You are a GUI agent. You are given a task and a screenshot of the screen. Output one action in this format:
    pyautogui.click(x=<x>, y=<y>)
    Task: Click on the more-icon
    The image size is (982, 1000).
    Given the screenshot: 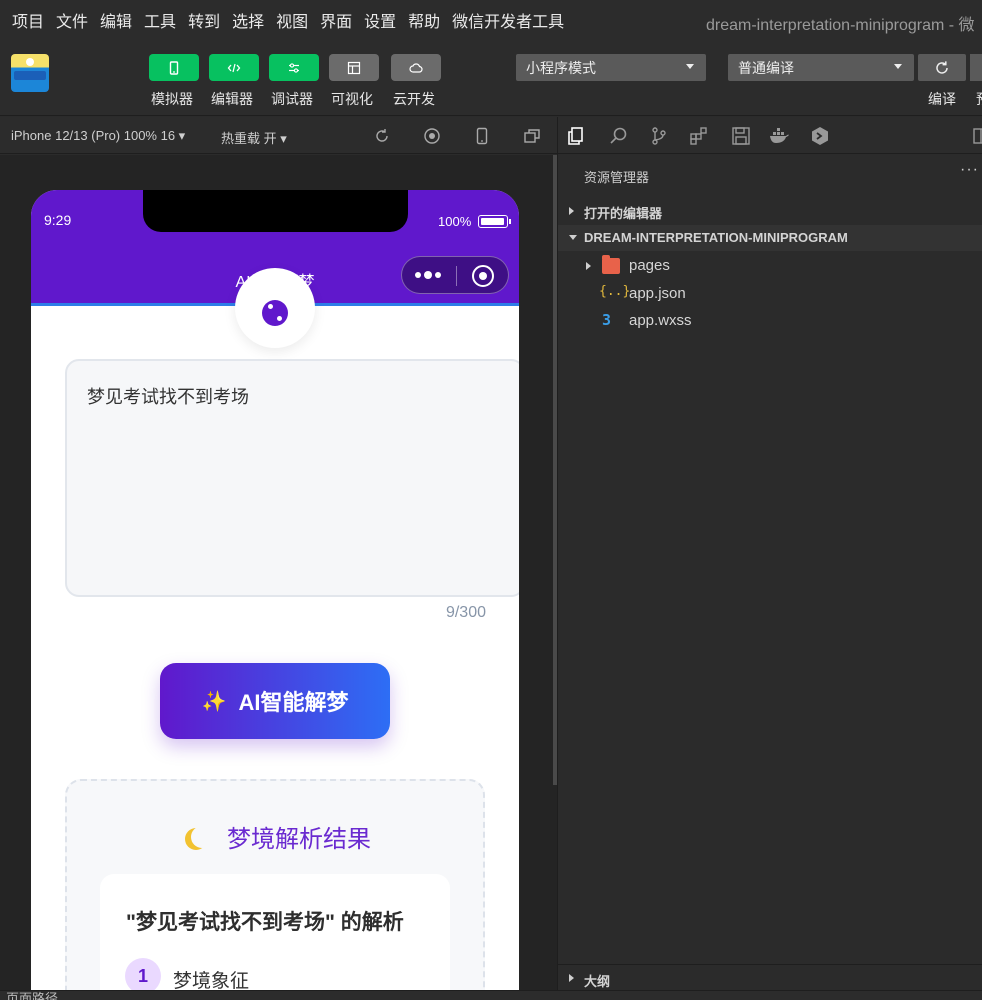 What is the action you would take?
    pyautogui.click(x=428, y=275)
    